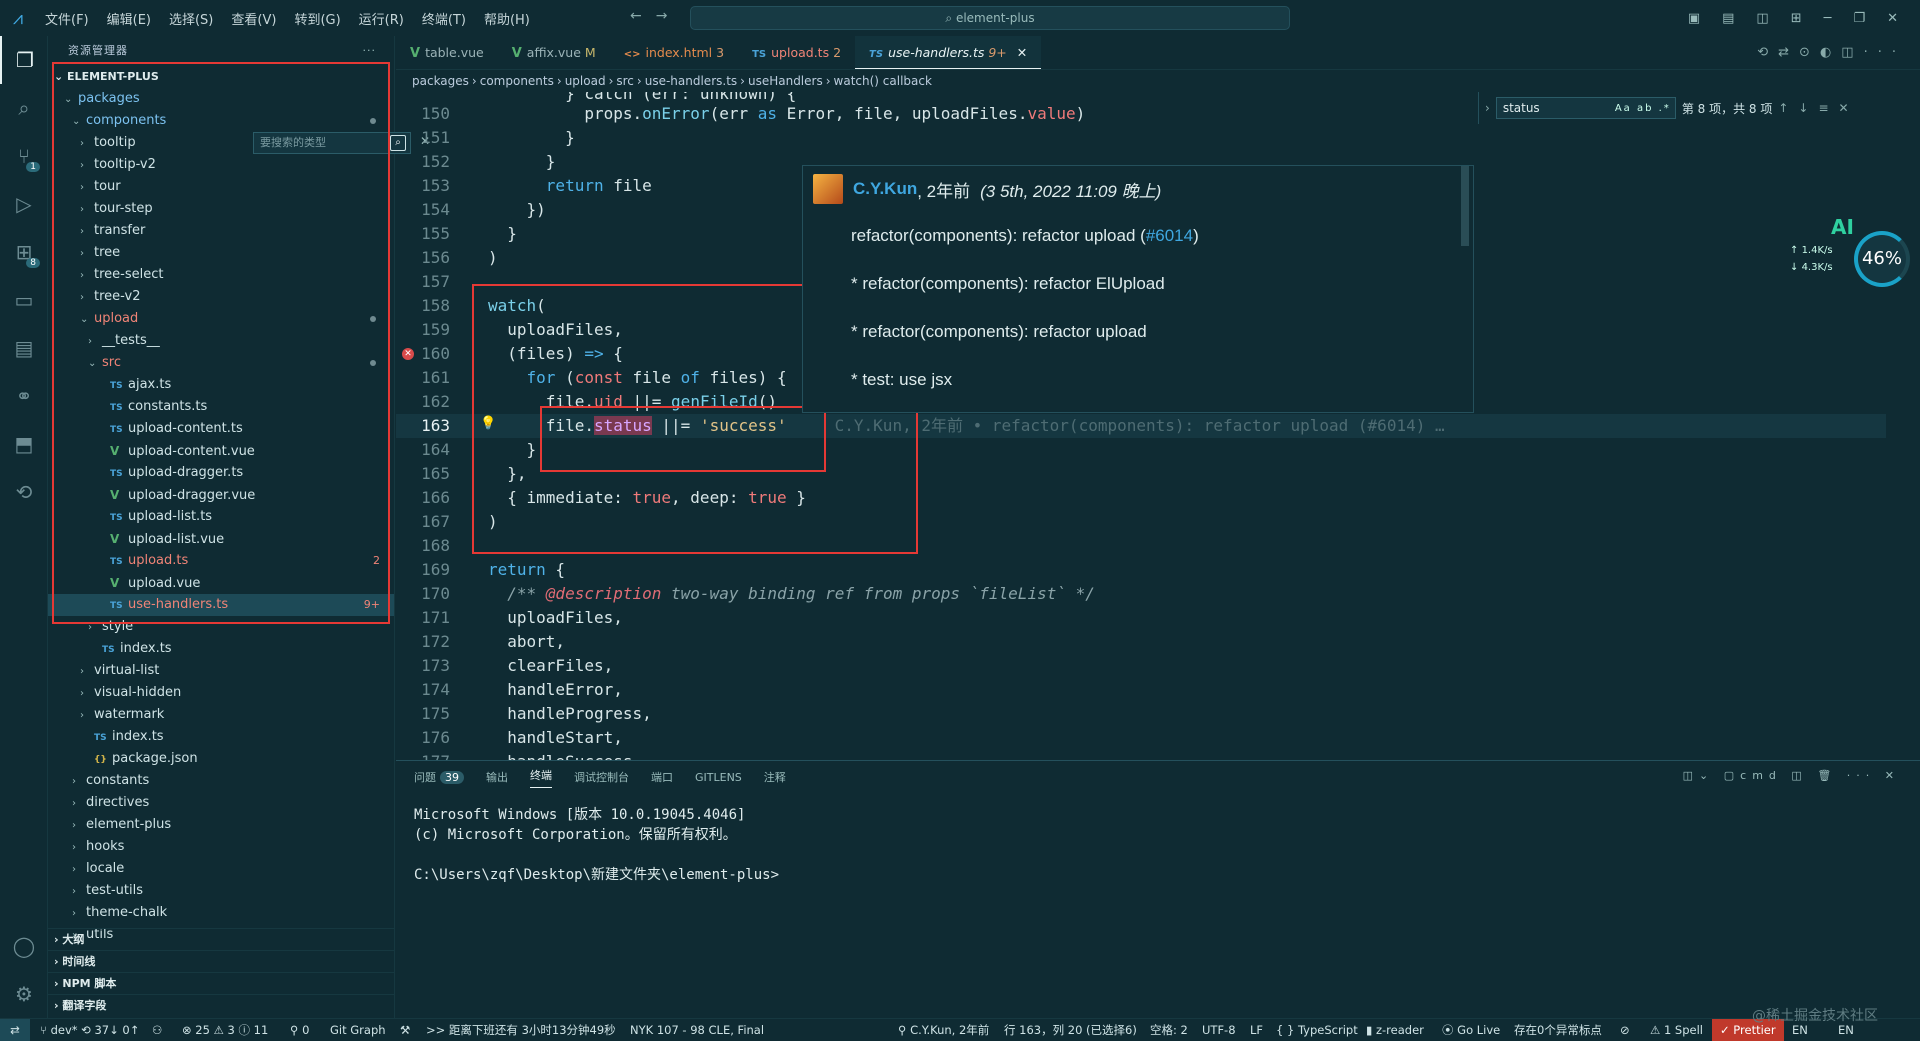 This screenshot has width=1920, height=1041. I want to click on menu-terminal: 终端(T), so click(444, 20).